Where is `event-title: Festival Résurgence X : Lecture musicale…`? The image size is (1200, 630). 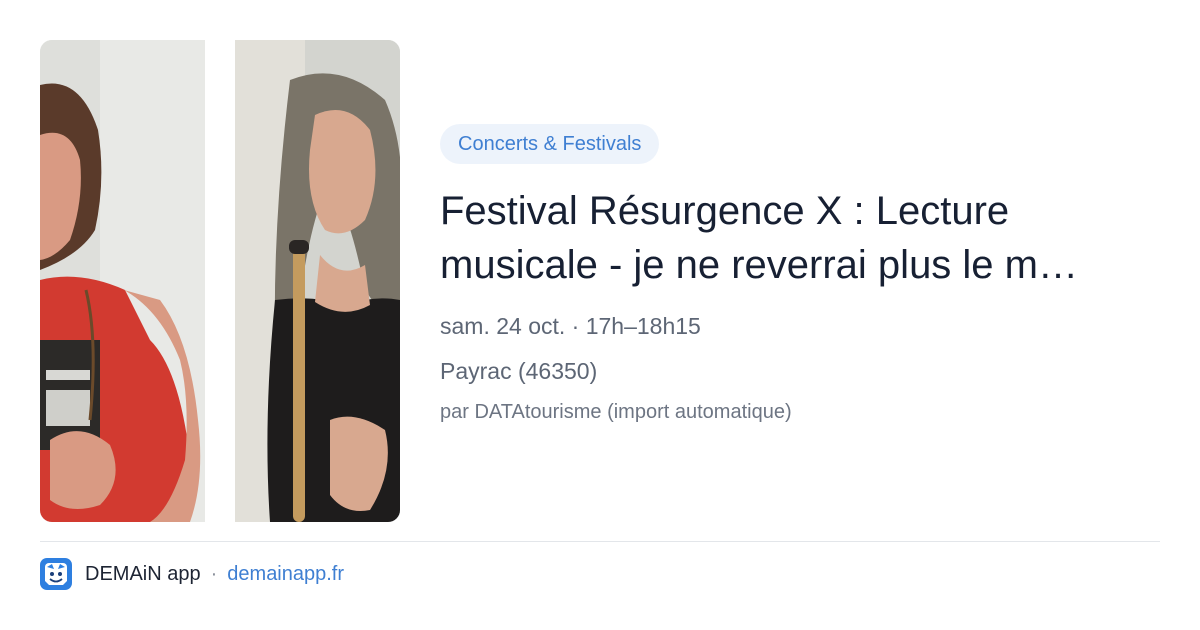 event-title: Festival Résurgence X : Lecture musicale… is located at coordinates (797, 238).